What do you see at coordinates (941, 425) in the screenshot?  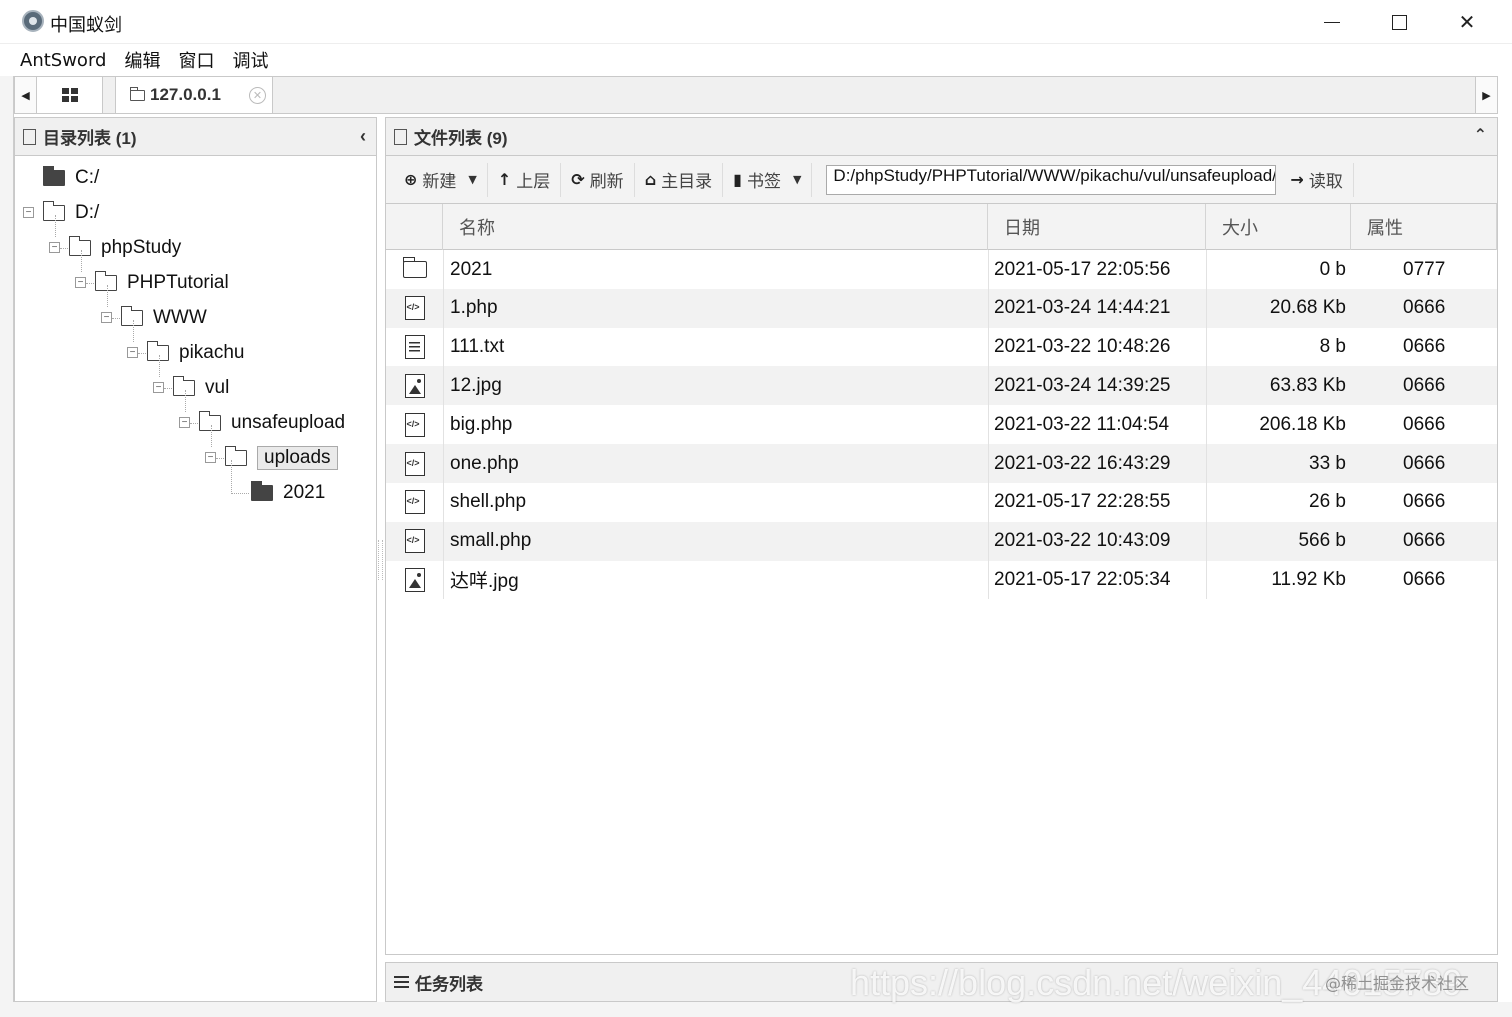 I see `file-row: big.php 2021-03-22 11:04:54 206.18 Kb 0666` at bounding box center [941, 425].